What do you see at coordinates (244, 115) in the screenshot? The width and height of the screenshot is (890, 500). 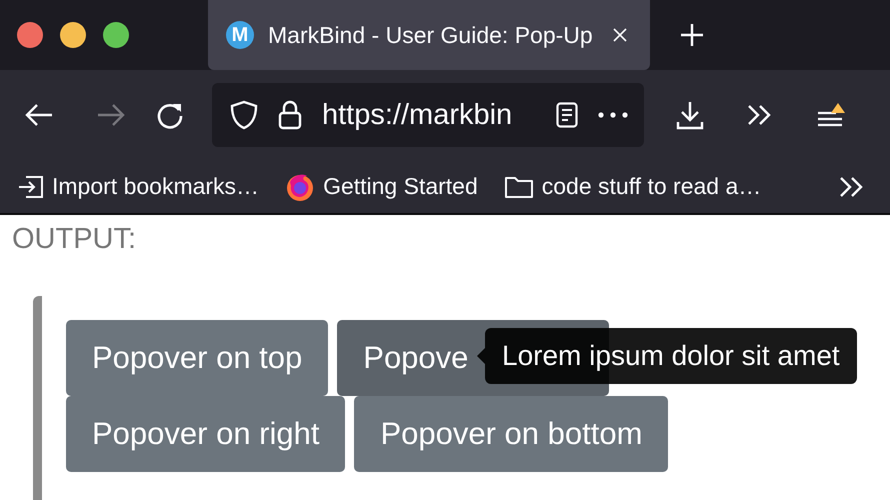 I see `shield-icon` at bounding box center [244, 115].